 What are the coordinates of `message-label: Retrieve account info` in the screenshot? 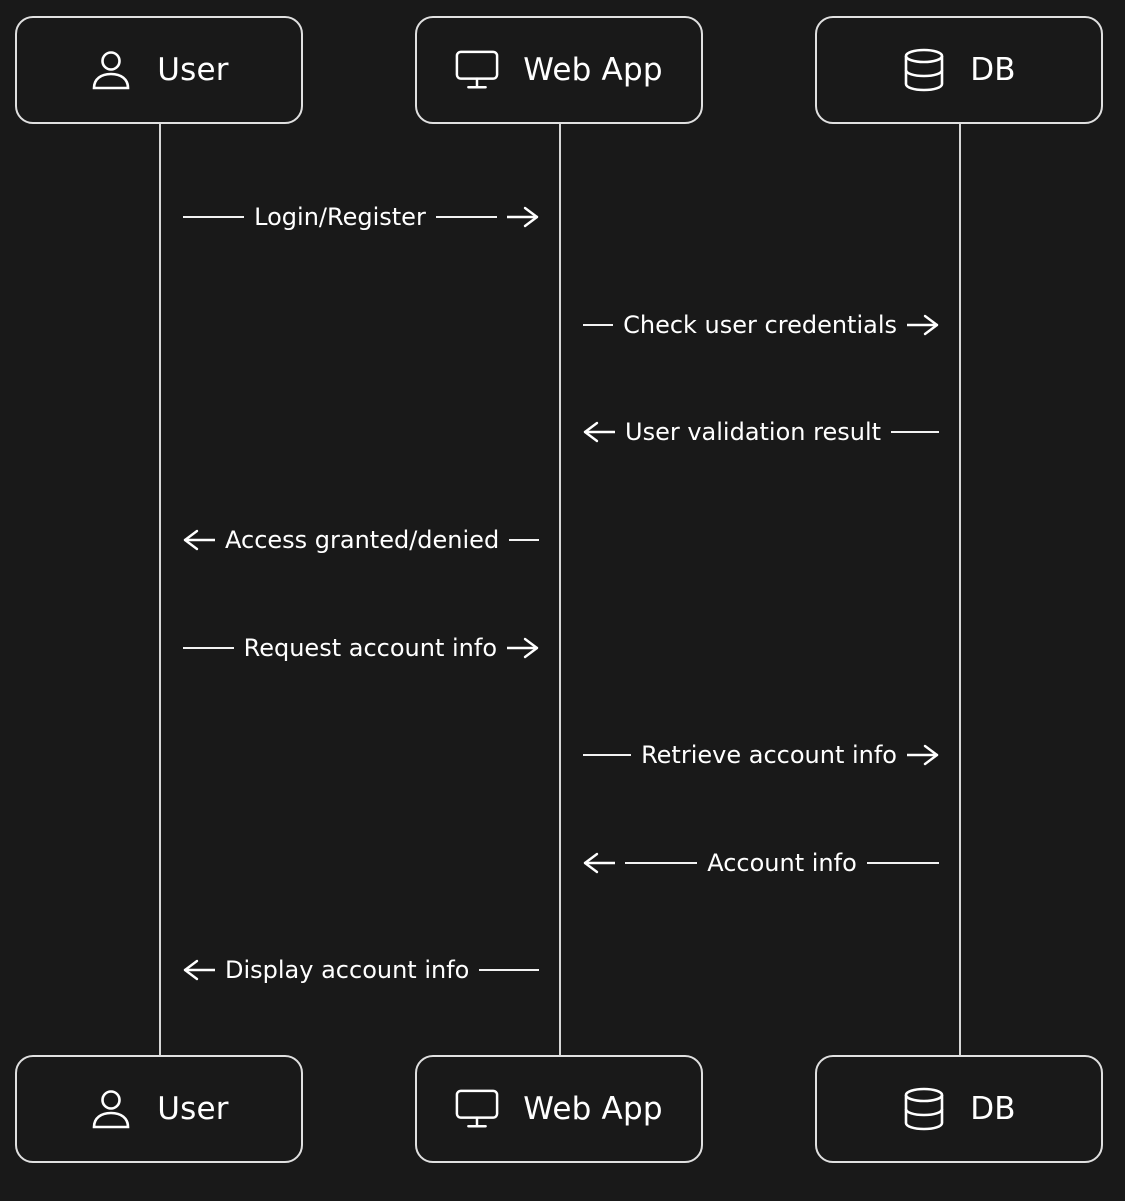 It's located at (769, 755).